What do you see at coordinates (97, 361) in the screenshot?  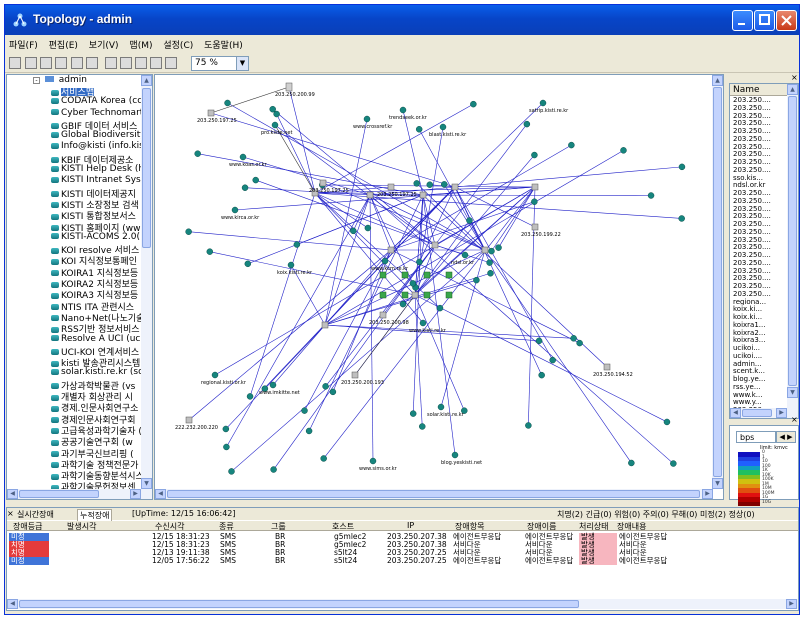 I see `tree-item: kisti 발송관리시스템` at bounding box center [97, 361].